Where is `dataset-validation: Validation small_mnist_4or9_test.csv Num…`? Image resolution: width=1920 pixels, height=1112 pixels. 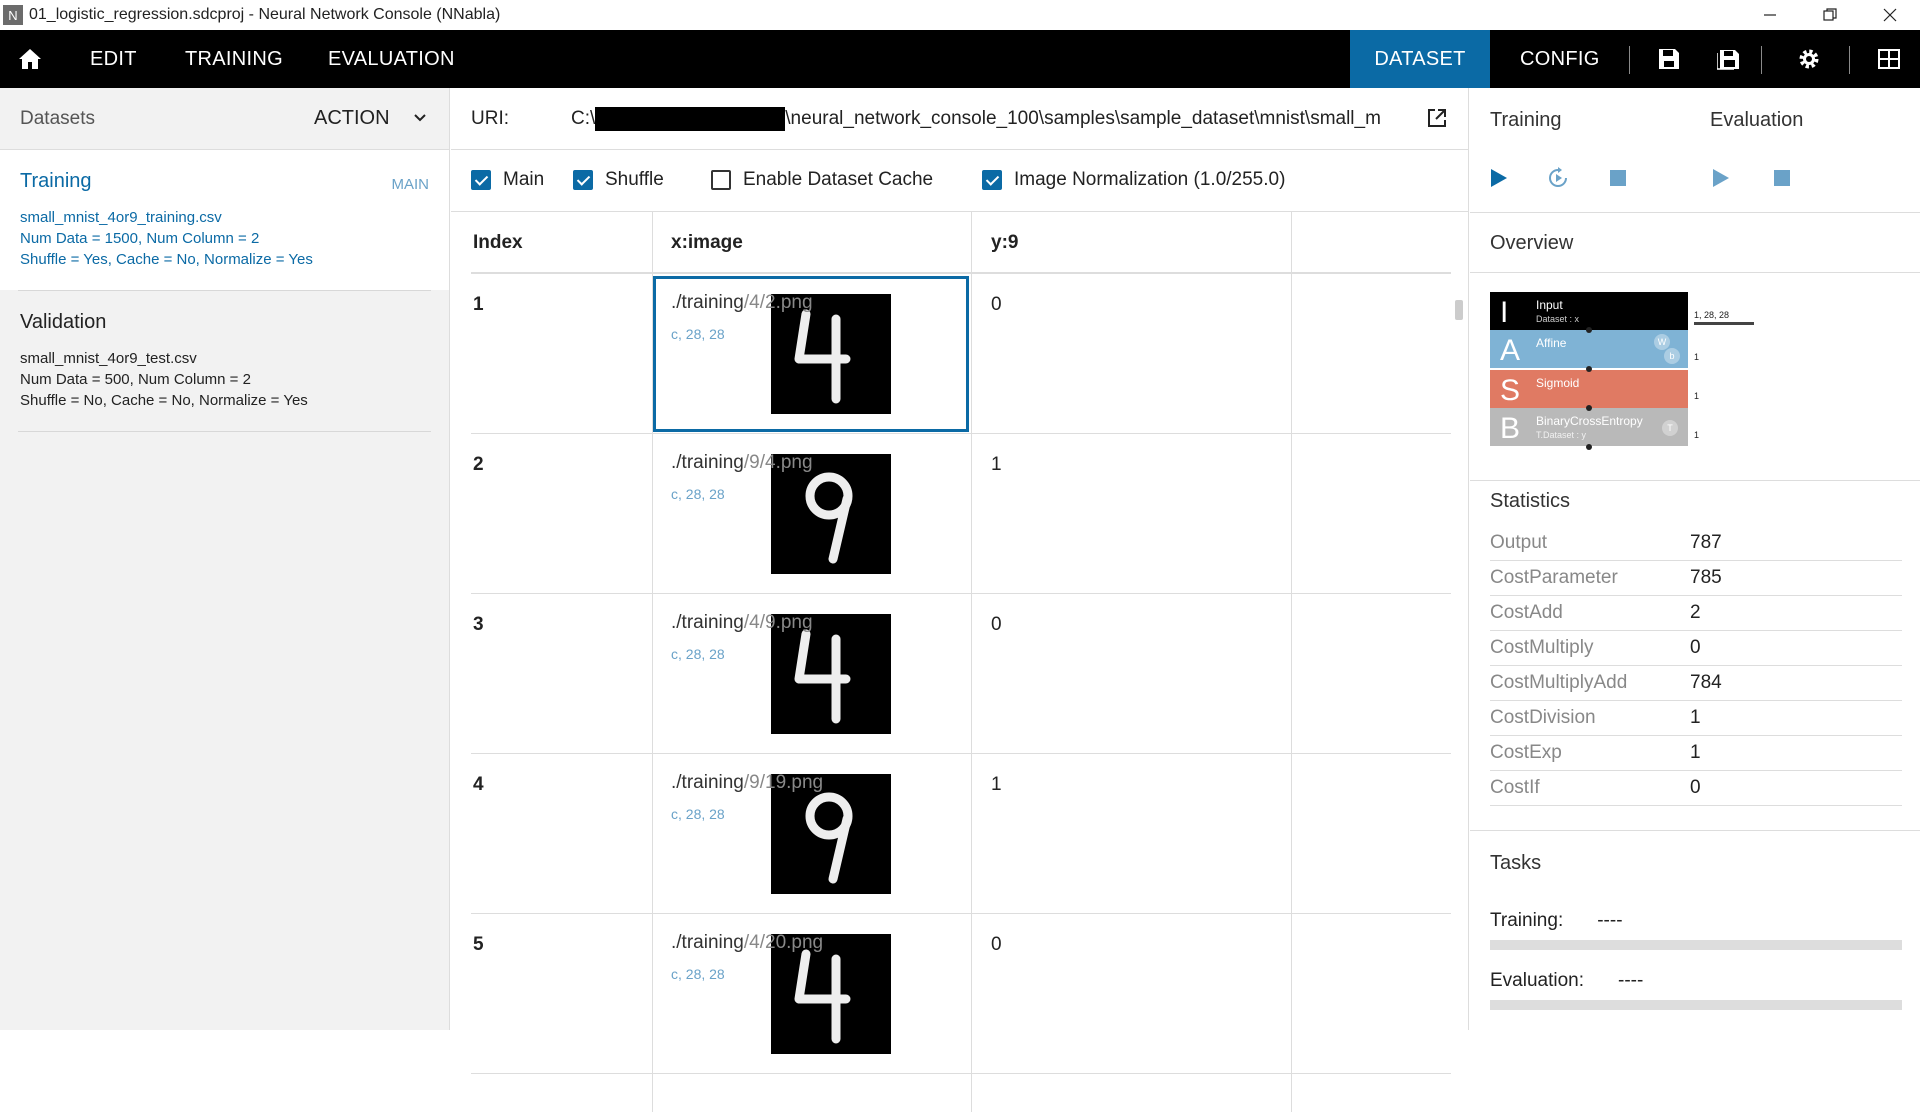
dataset-validation: Validation small_mnist_4or9_test.csv Num… is located at coordinates (224, 361).